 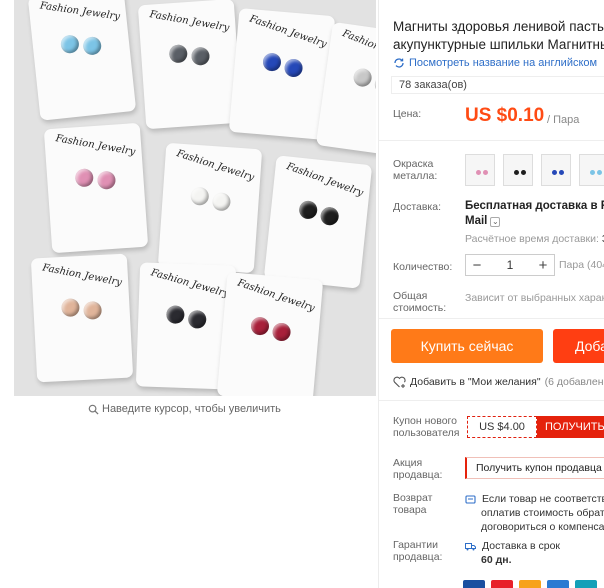 What do you see at coordinates (93, 409) in the screenshot?
I see `magnifier-icon` at bounding box center [93, 409].